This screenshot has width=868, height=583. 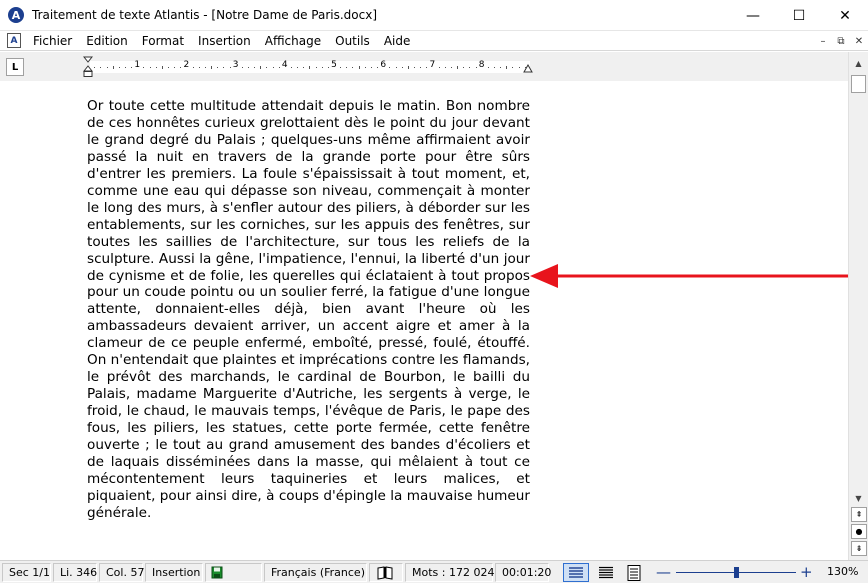 I want to click on book-icon, so click(x=385, y=572).